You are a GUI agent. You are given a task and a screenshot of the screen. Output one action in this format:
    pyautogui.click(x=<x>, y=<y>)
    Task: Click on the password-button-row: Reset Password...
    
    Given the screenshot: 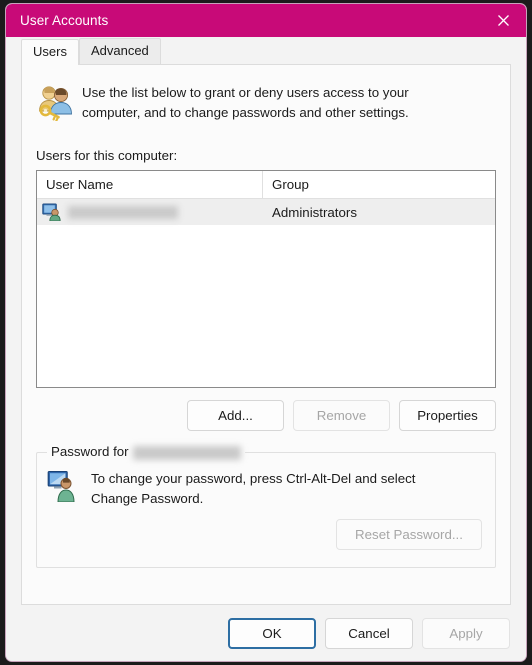 What is the action you would take?
    pyautogui.click(x=265, y=534)
    